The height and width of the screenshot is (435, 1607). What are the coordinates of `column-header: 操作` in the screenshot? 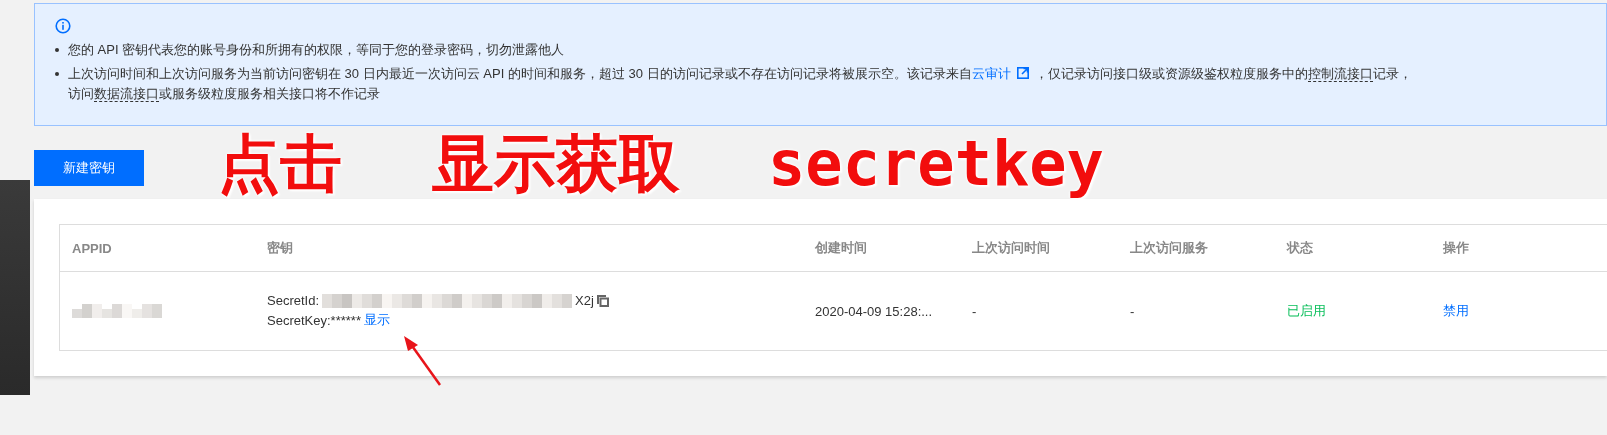 It's located at (1456, 248).